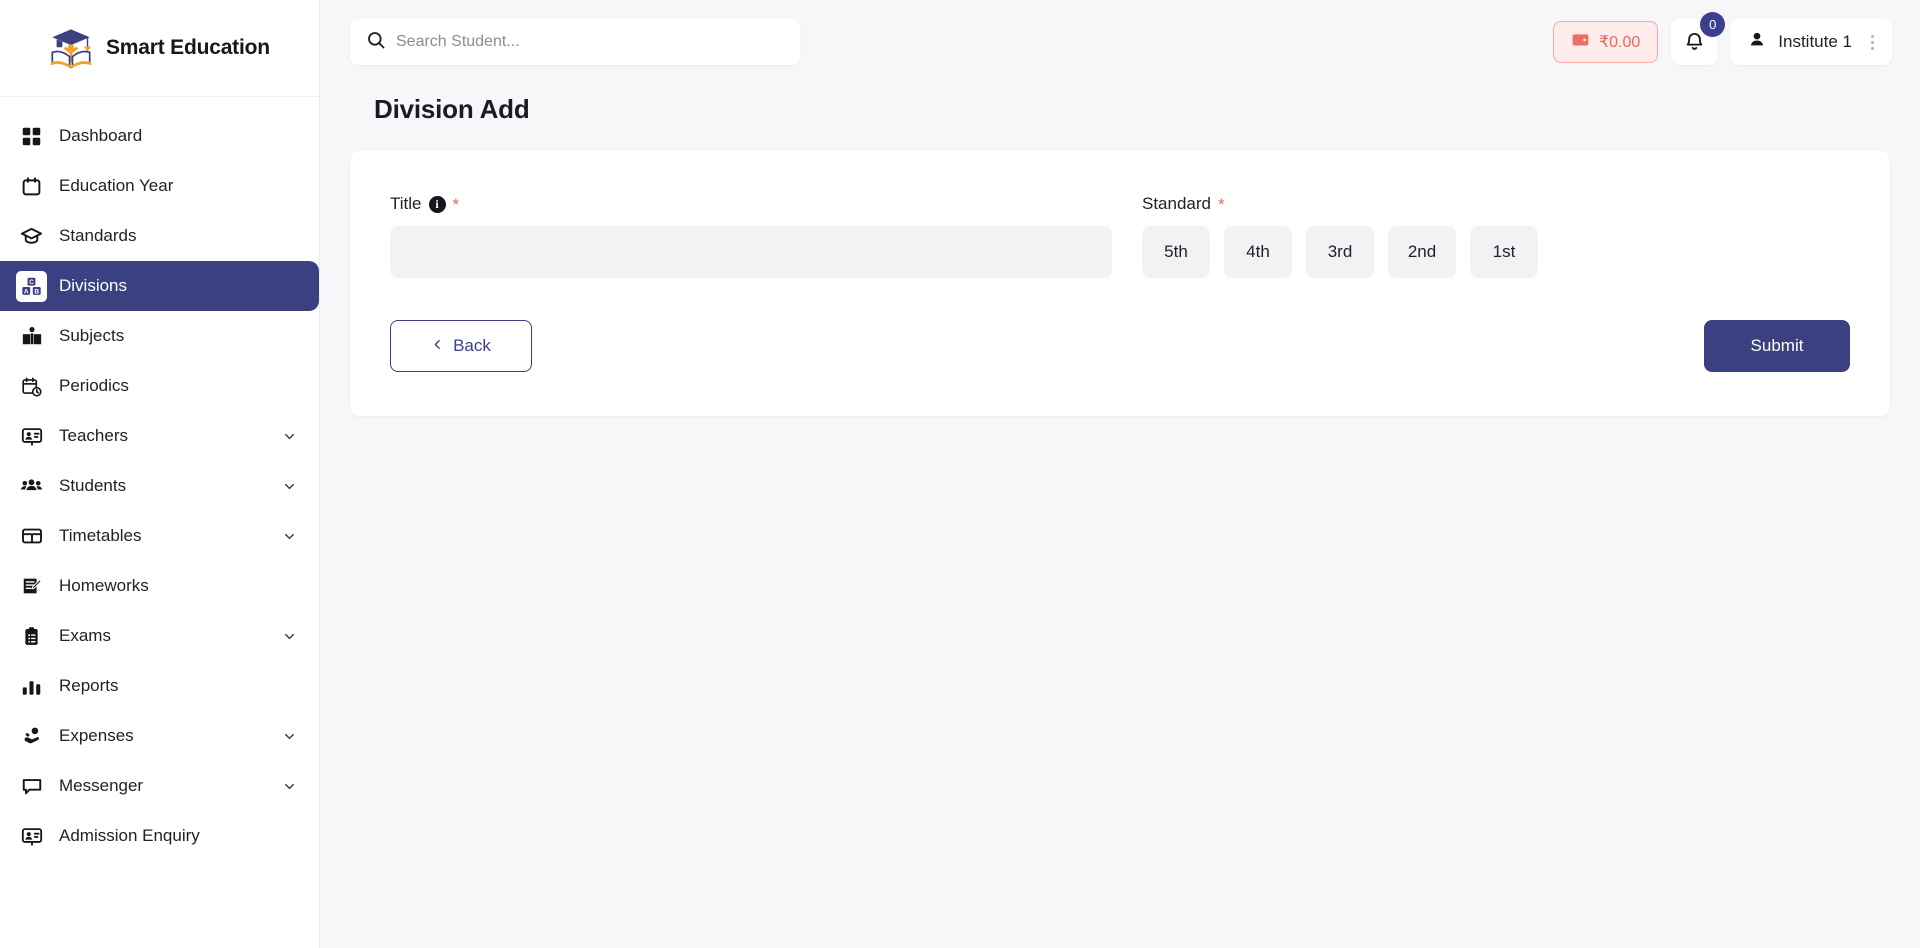 This screenshot has width=1920, height=948. Describe the element at coordinates (159, 436) in the screenshot. I see `sidebar-item-teachers: Teachers` at that location.